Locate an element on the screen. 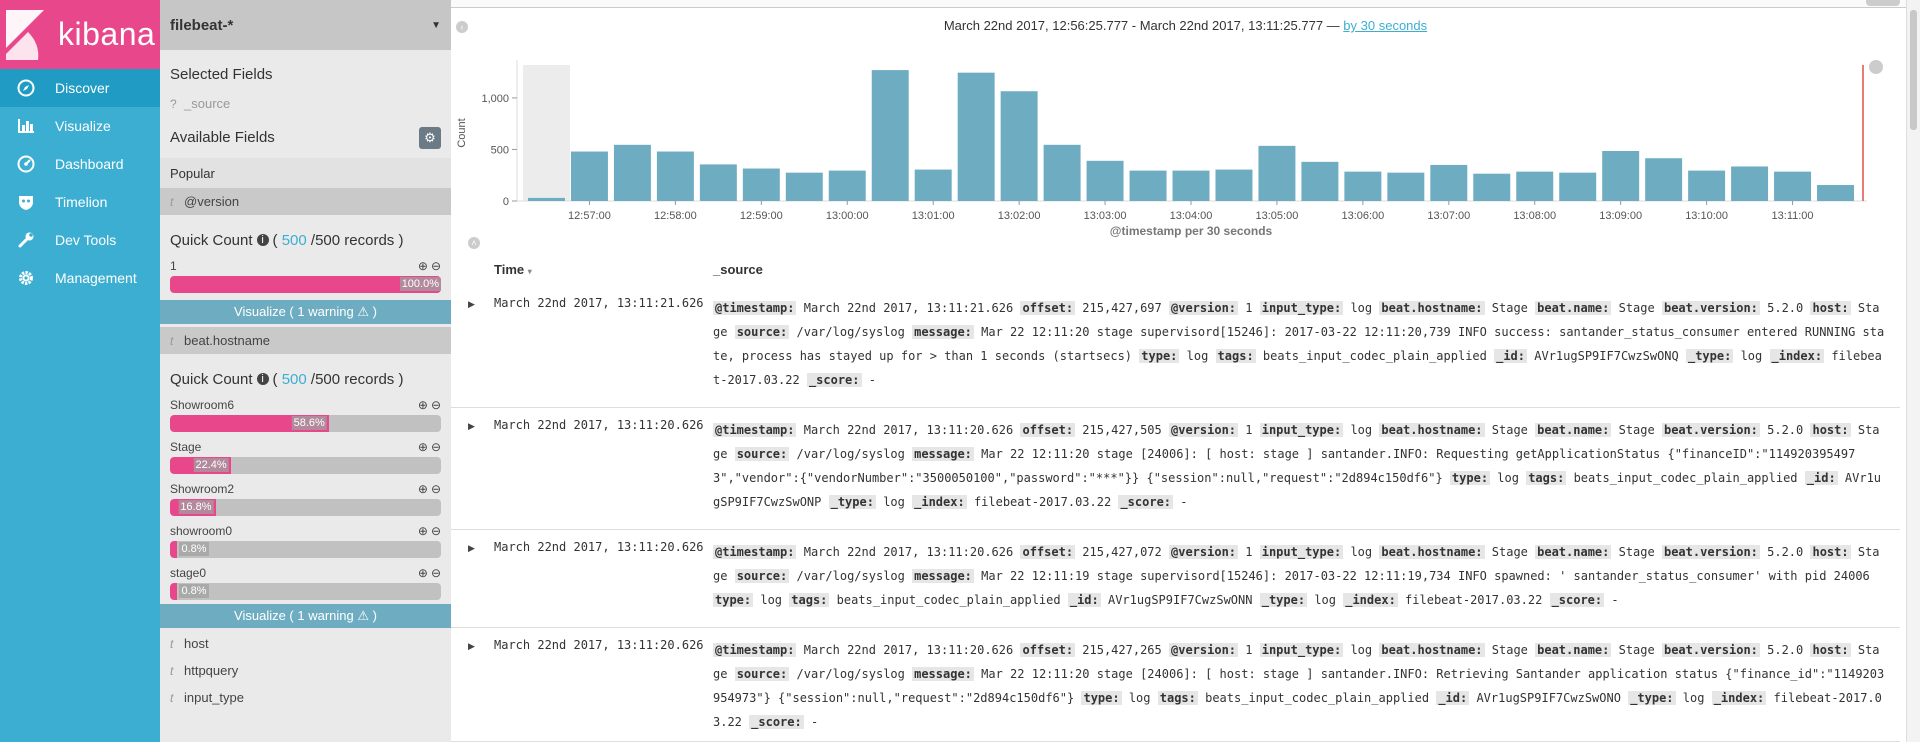  doc-field-value: beats_input_codec_plain_applied is located at coordinates (948, 600).